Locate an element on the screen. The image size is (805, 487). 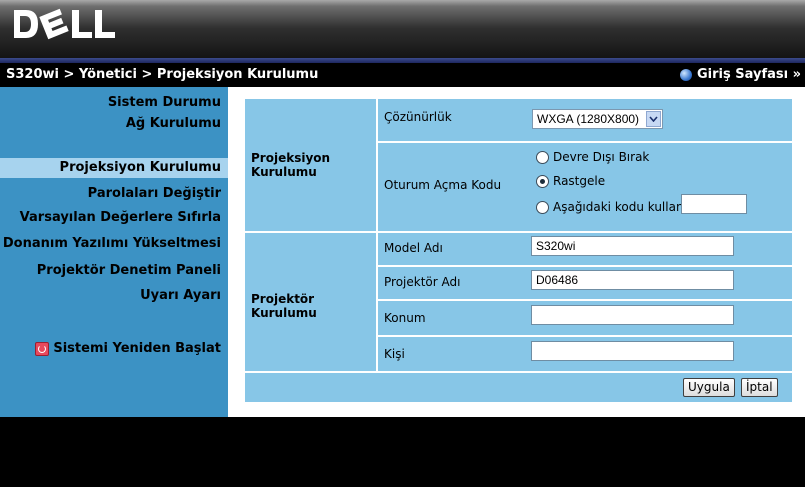
chevron-down-icon is located at coordinates (653, 119).